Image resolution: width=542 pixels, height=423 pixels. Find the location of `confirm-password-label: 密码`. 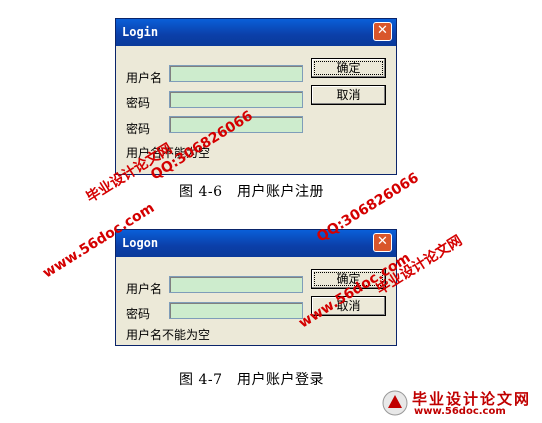

confirm-password-label: 密码 is located at coordinates (138, 129).